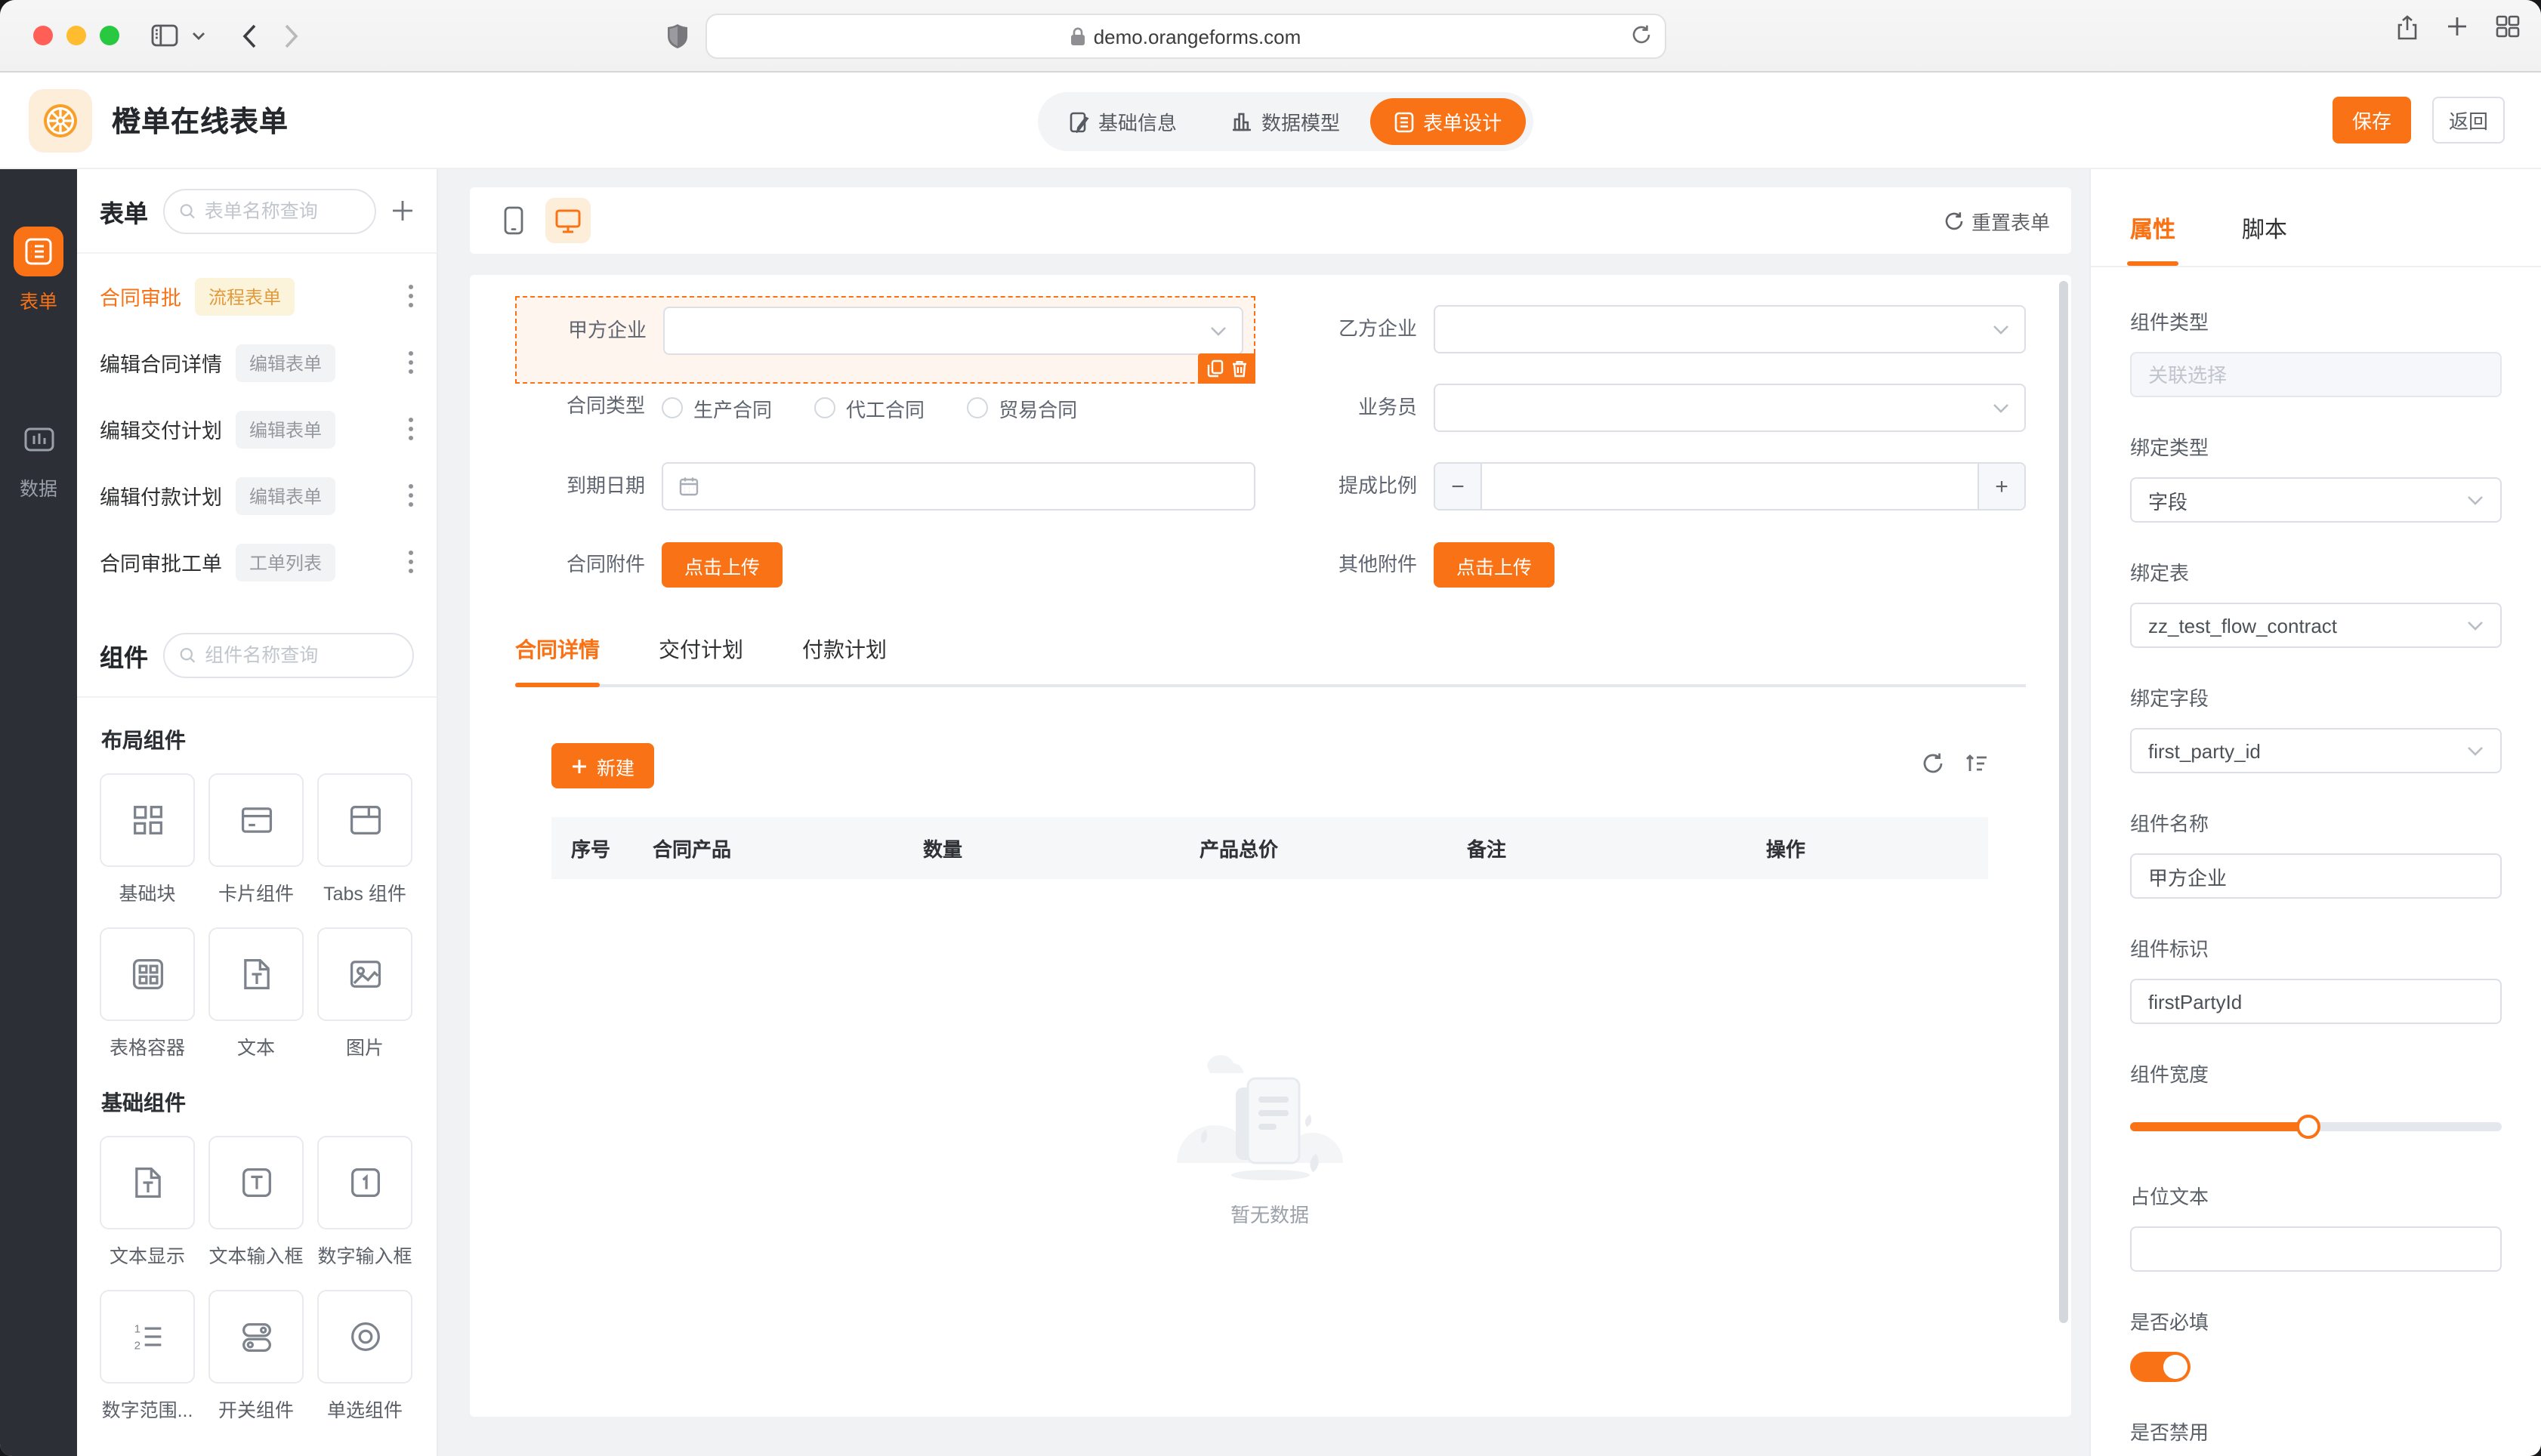  Describe the element at coordinates (2316, 500) in the screenshot. I see `bind-type-select: 字段` at that location.